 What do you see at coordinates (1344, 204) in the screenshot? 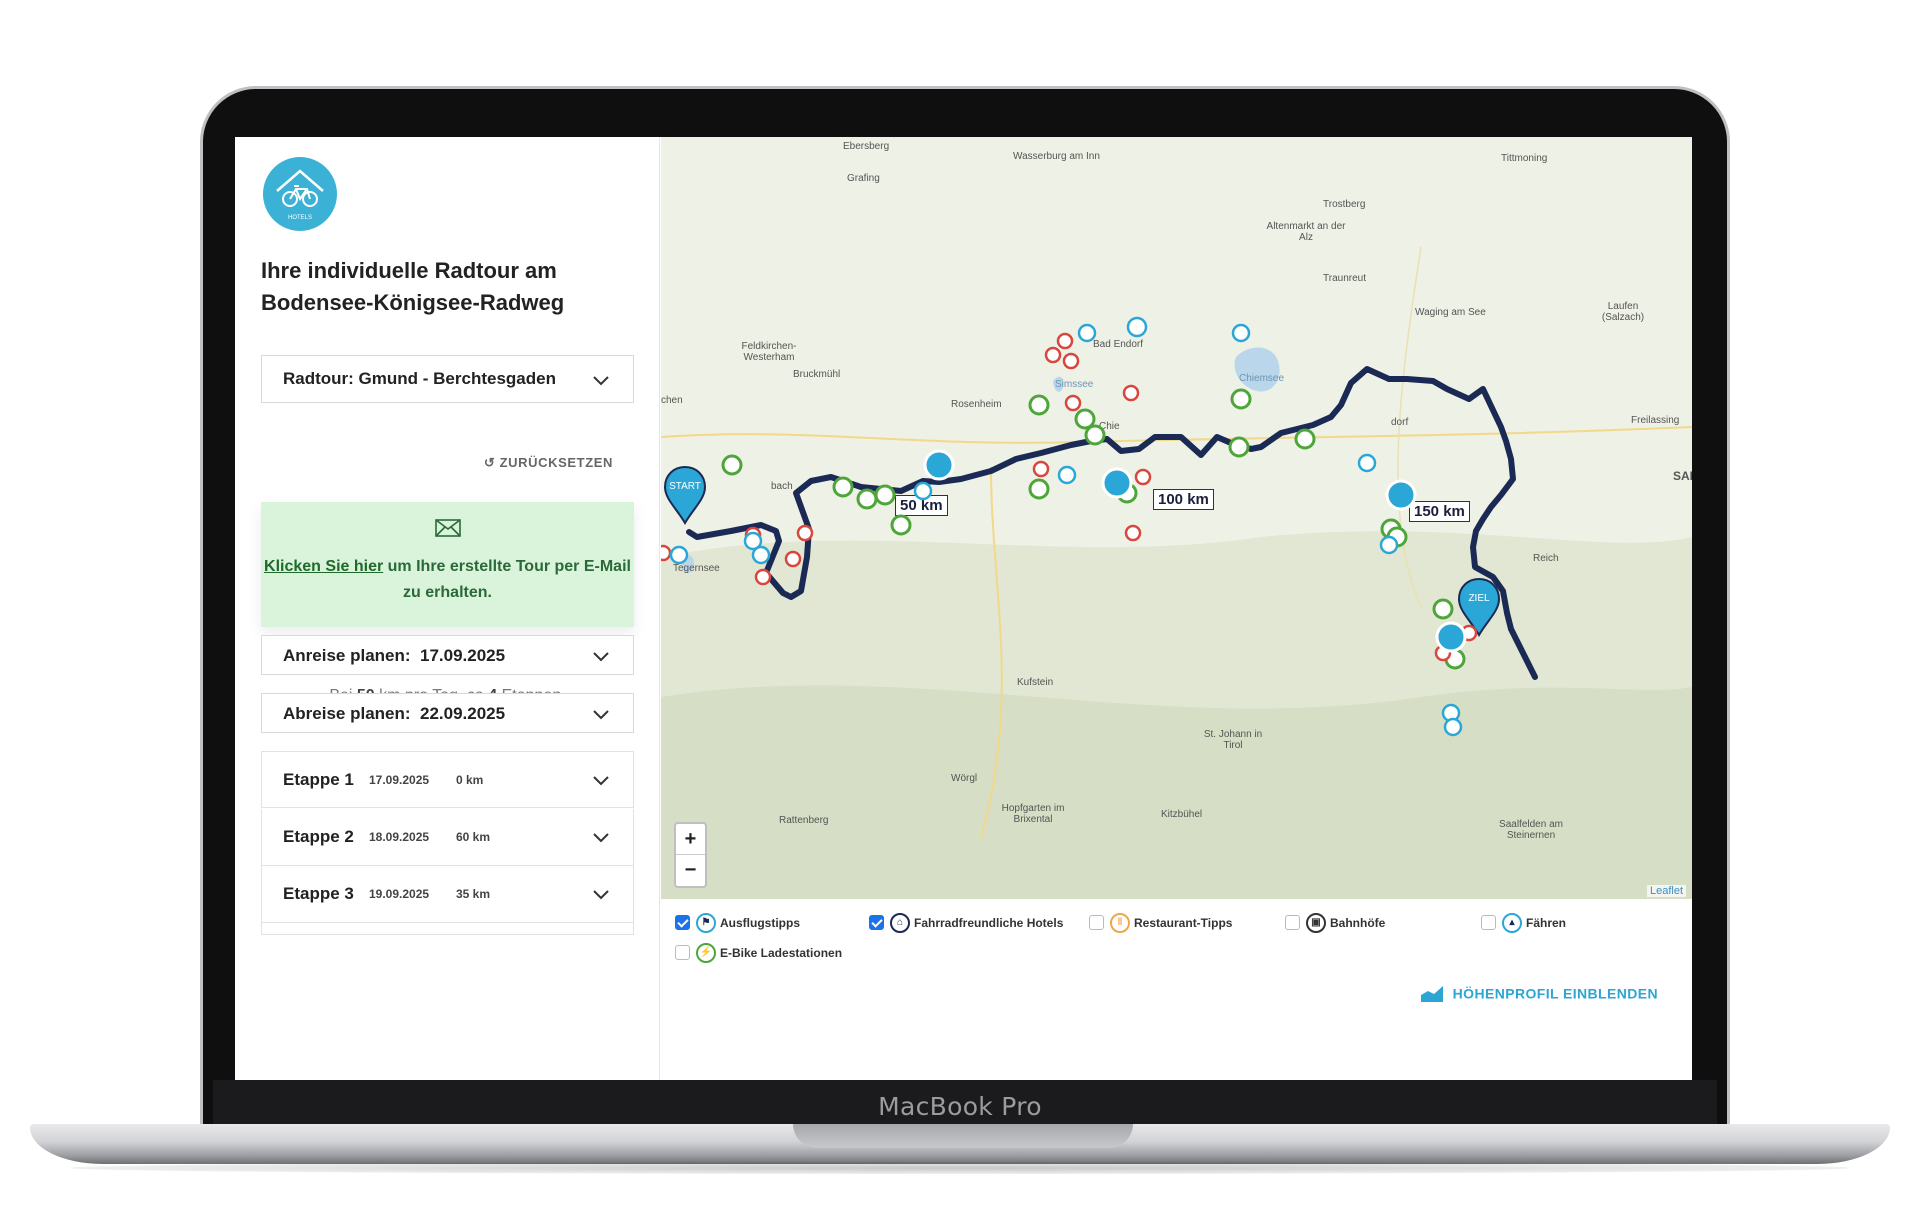
I see `map-place-label: Trostberg` at bounding box center [1344, 204].